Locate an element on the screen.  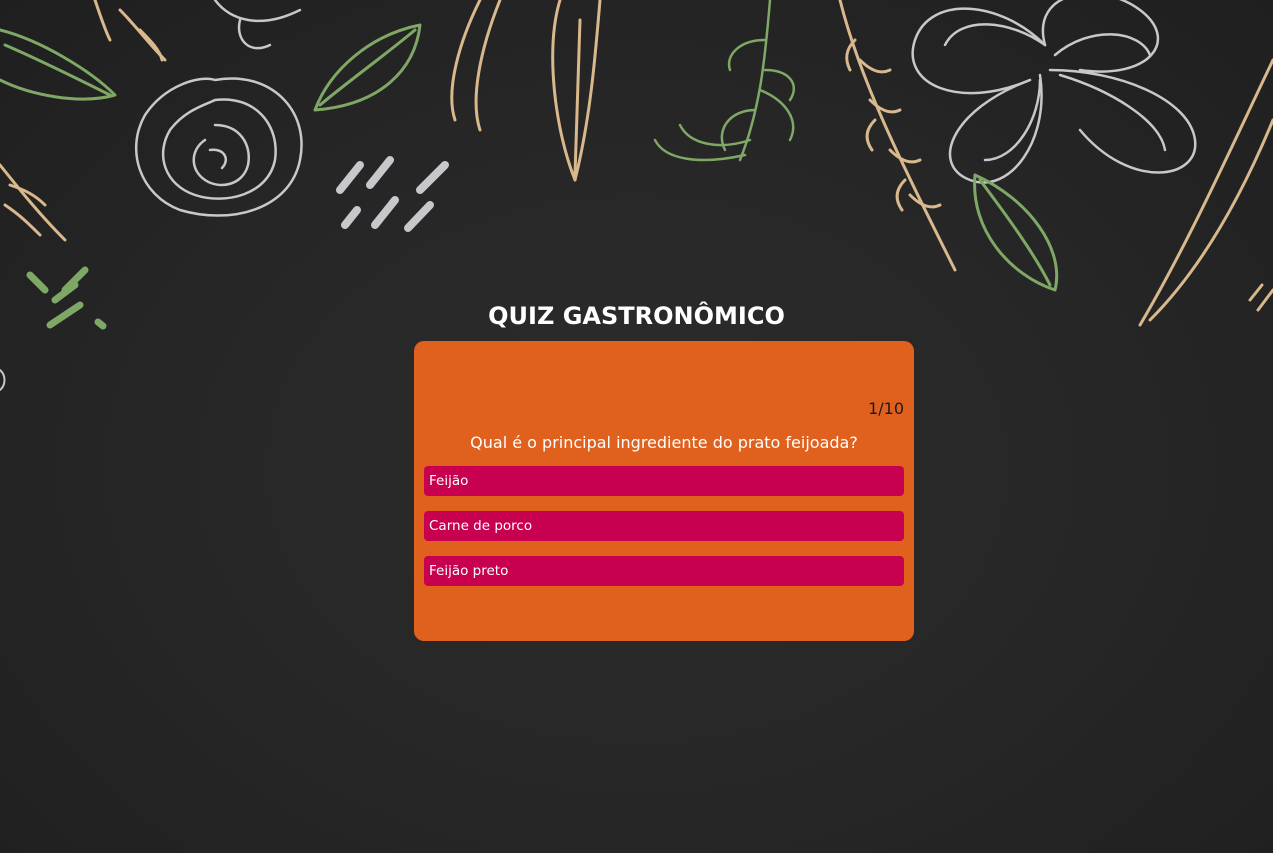
answer-button-feijao-preto: Feijão preto is located at coordinates (664, 571).